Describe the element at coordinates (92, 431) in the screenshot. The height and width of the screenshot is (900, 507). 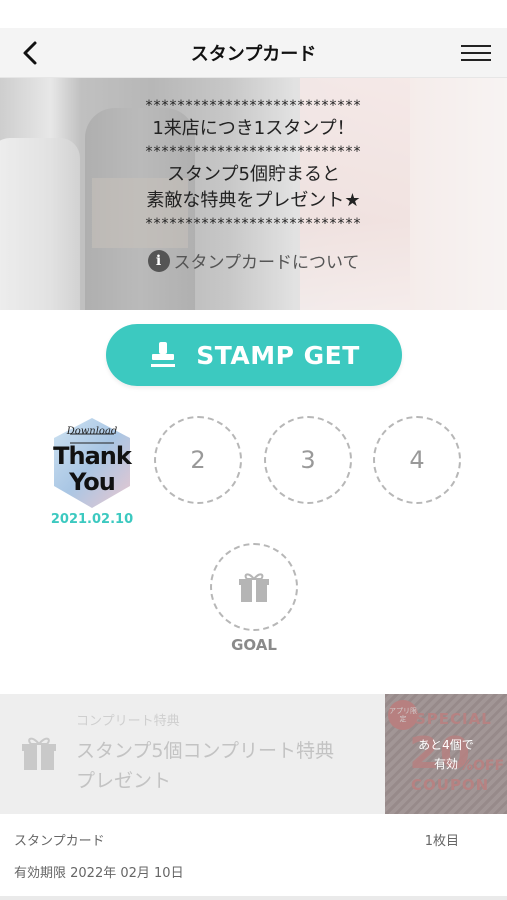
I see `stamp-download-text: Download` at that location.